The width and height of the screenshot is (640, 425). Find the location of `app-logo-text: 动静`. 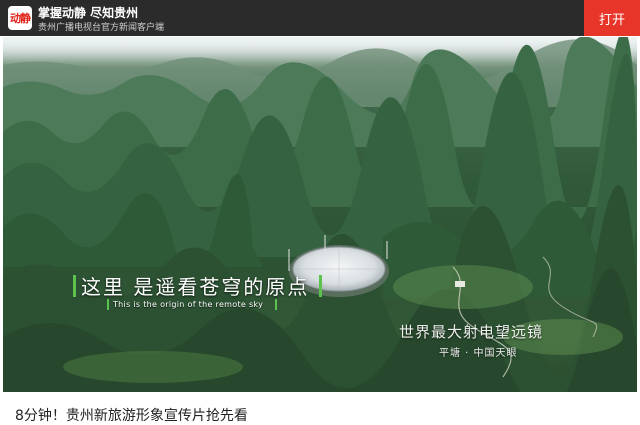

app-logo-text: 动静 is located at coordinates (20, 18).